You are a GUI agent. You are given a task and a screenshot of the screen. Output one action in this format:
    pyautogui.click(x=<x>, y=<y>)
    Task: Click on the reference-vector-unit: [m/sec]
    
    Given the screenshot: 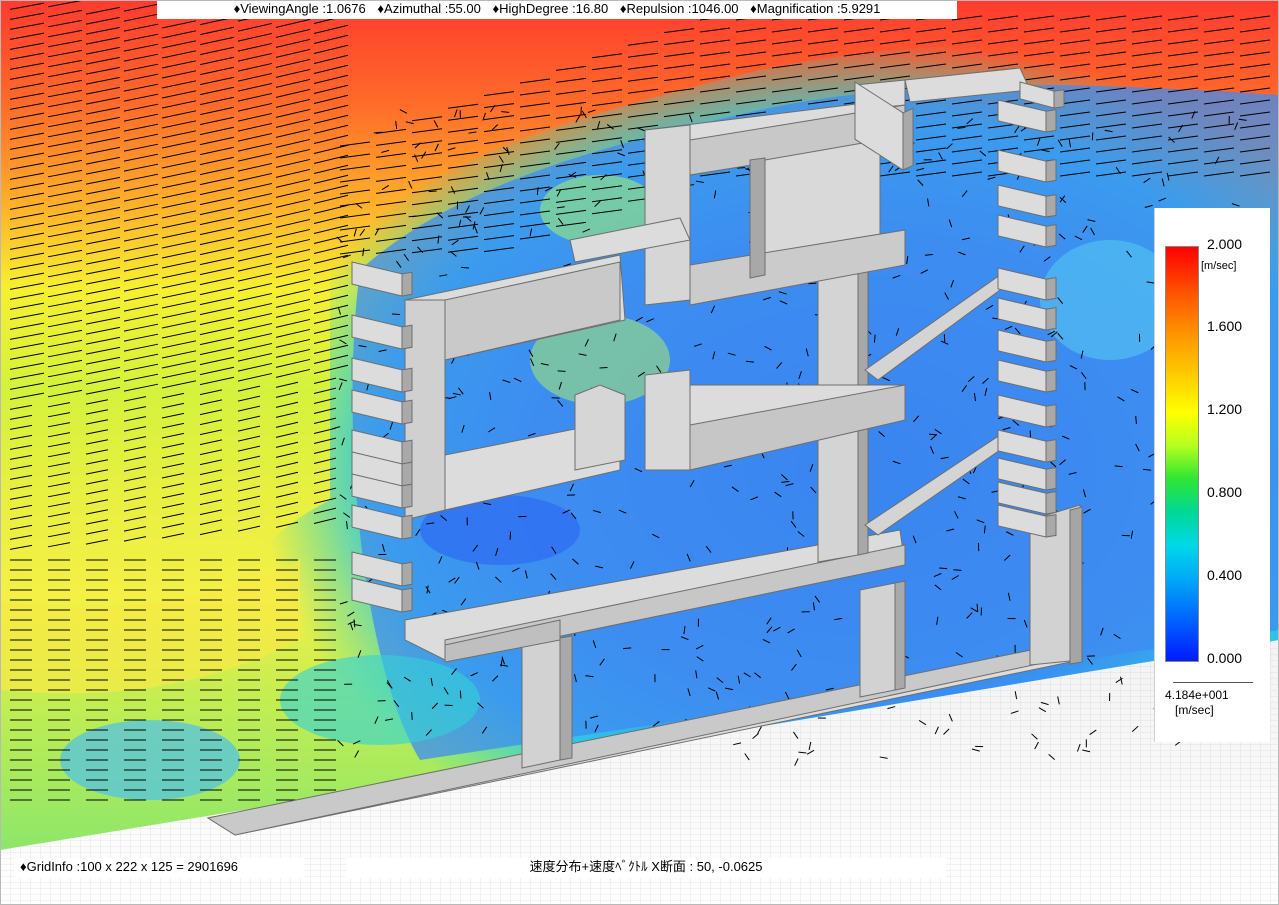 What is the action you would take?
    pyautogui.click(x=1194, y=710)
    